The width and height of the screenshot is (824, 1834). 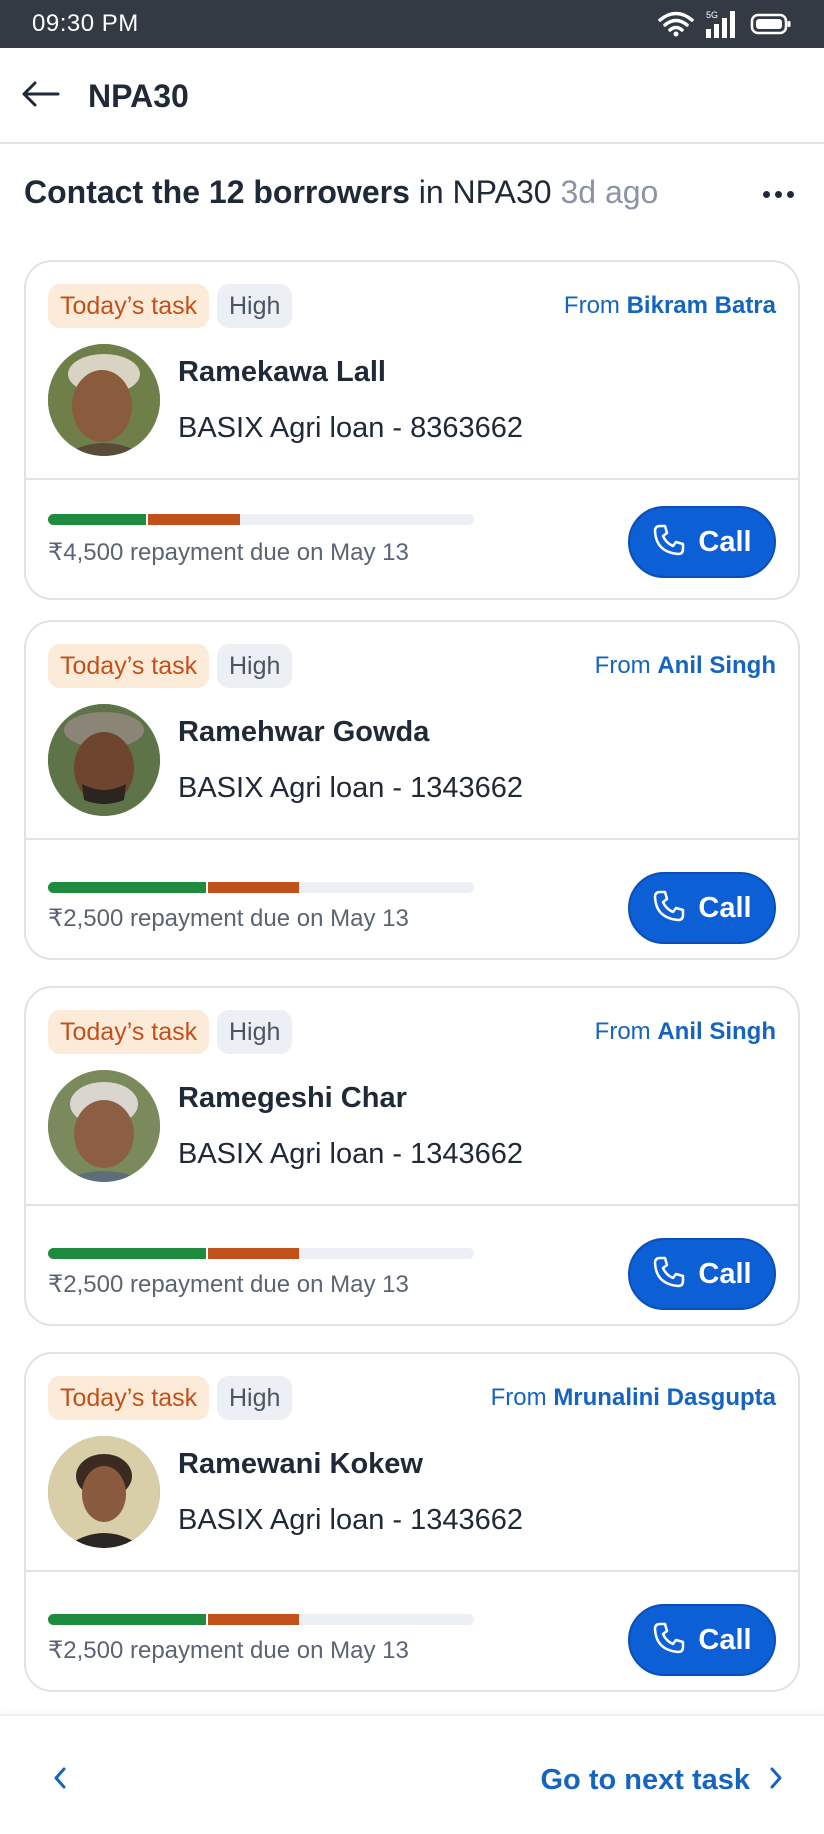 I want to click on app-bar: NPA30, so click(x=412, y=96).